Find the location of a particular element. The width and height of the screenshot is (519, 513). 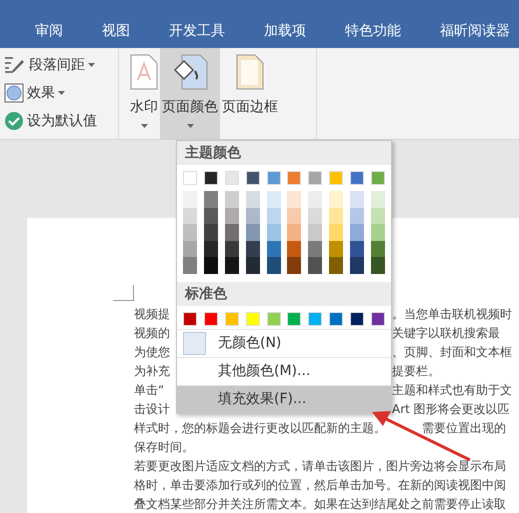

body-text-line: 格时，单击要添加行或列的位置，然后单击加号。在新的阅读视图中阅 is located at coordinates (320, 485).